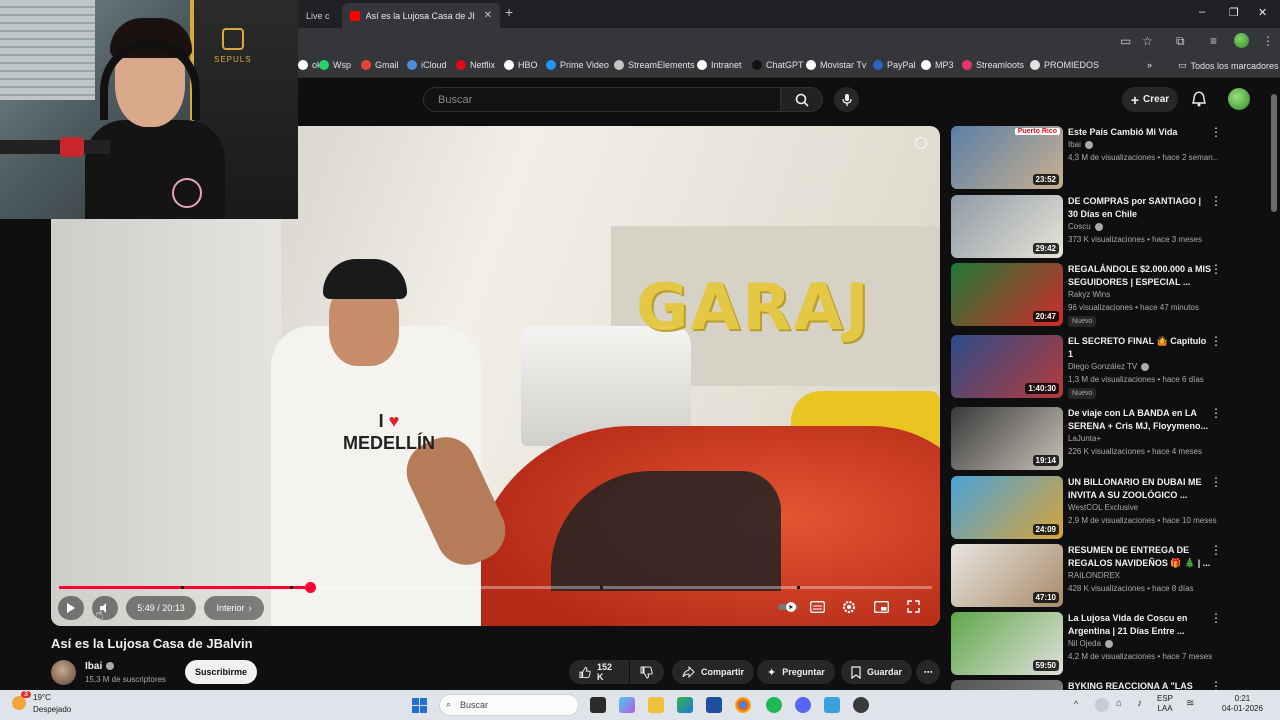 This screenshot has height=720, width=1280. What do you see at coordinates (1234, 12) in the screenshot?
I see `maximize-button: ❐` at bounding box center [1234, 12].